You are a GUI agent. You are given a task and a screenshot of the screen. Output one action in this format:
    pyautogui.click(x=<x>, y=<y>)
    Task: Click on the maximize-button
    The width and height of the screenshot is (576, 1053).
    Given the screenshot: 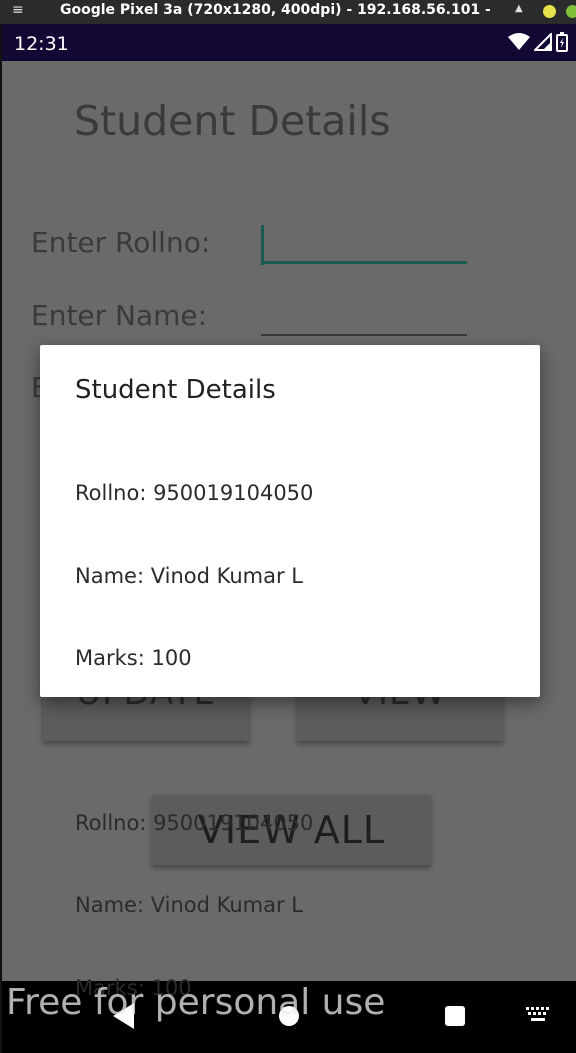 What is the action you would take?
    pyautogui.click(x=571, y=11)
    